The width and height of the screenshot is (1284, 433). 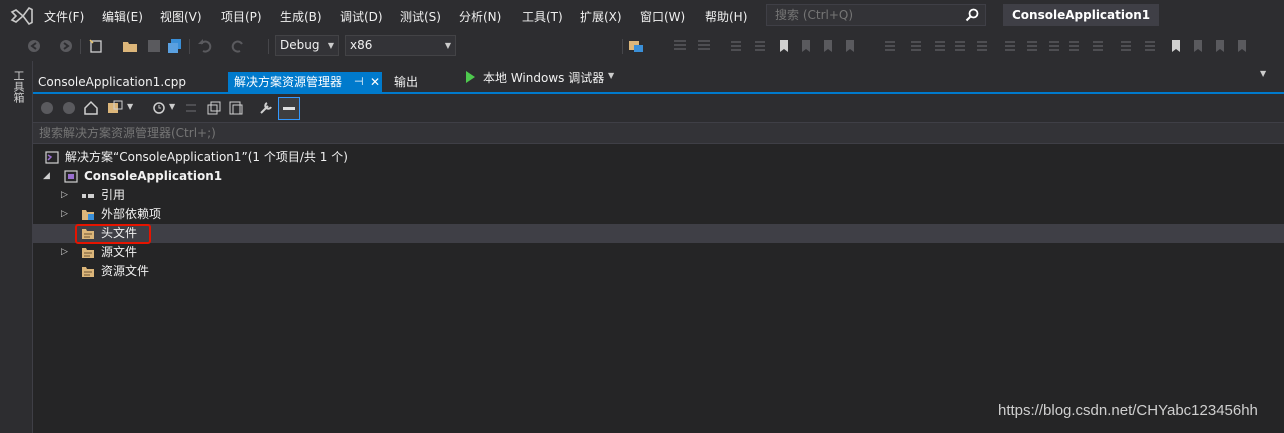 I want to click on tree-item-source-files: ▷ 源文件, so click(x=658, y=252).